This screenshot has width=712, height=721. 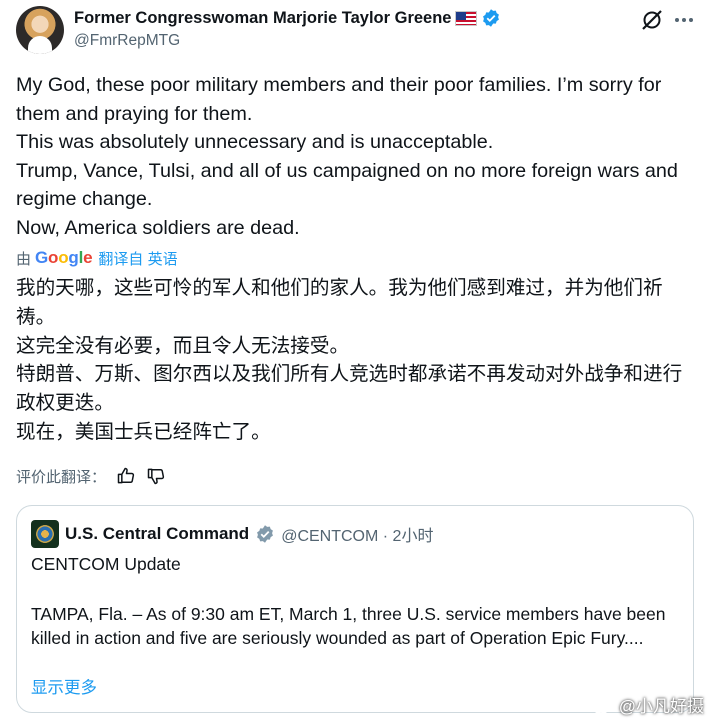 I want to click on thumbs-down-icon, so click(x=156, y=476).